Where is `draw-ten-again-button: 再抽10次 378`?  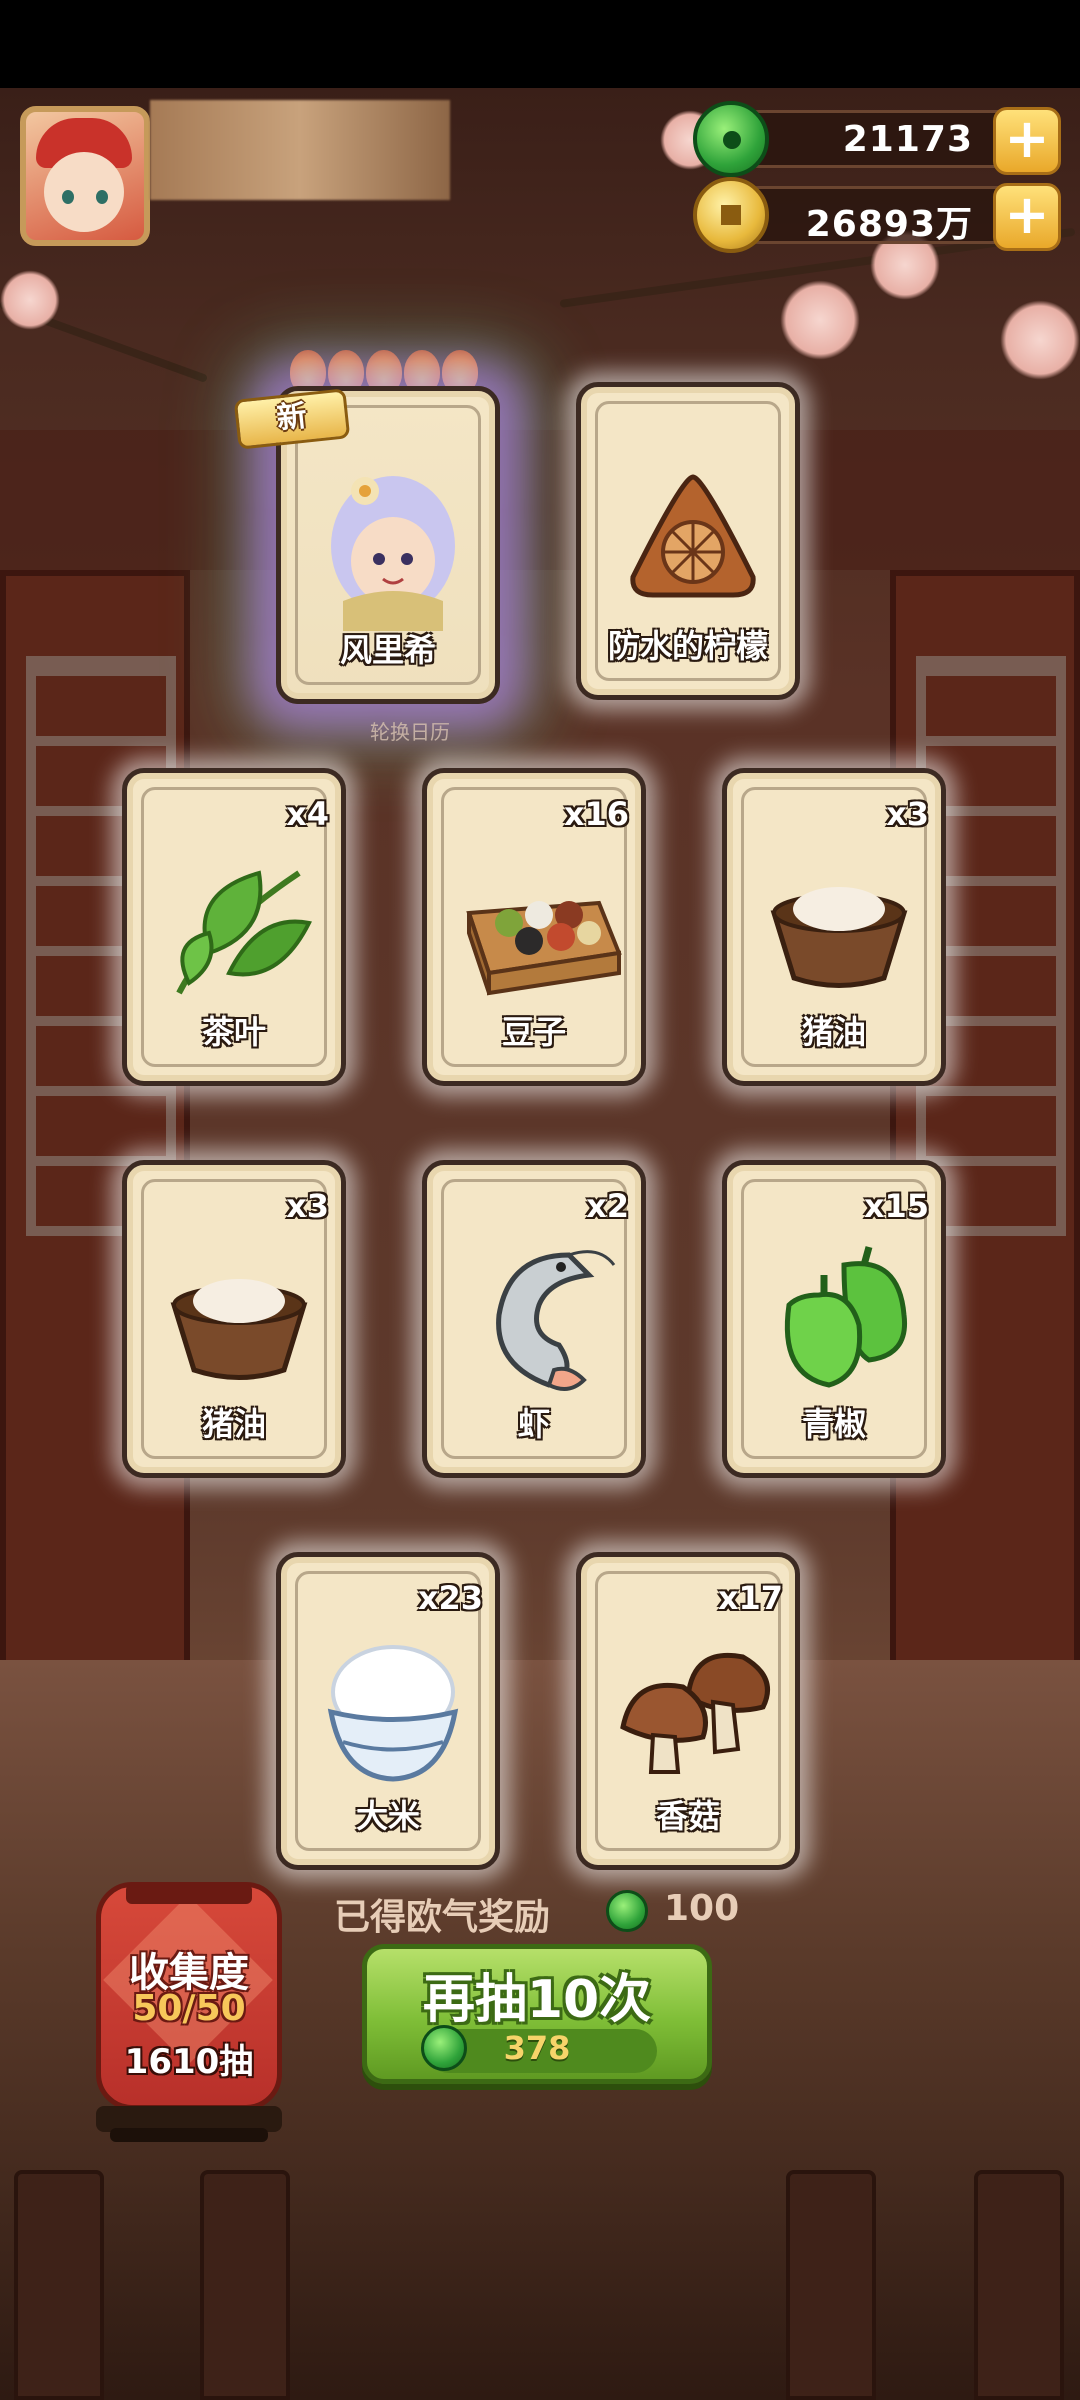
draw-ten-again-button: 再抽10次 378 is located at coordinates (537, 2014).